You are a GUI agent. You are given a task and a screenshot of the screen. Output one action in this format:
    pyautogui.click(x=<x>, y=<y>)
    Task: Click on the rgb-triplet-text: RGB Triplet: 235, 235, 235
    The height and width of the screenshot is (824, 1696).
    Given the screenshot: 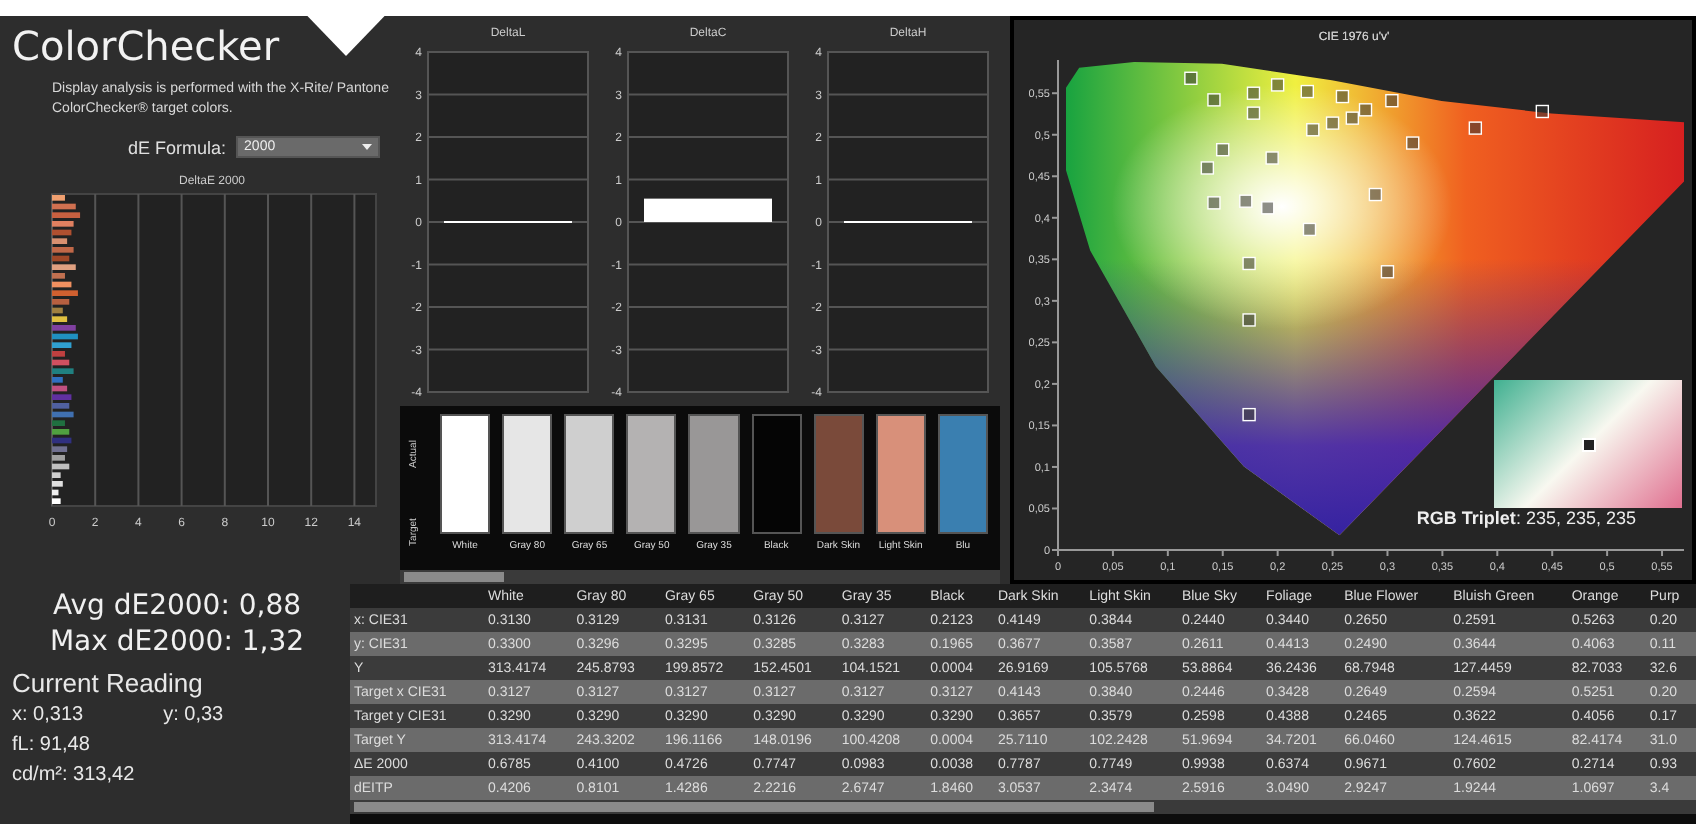 What is the action you would take?
    pyautogui.click(x=1526, y=518)
    